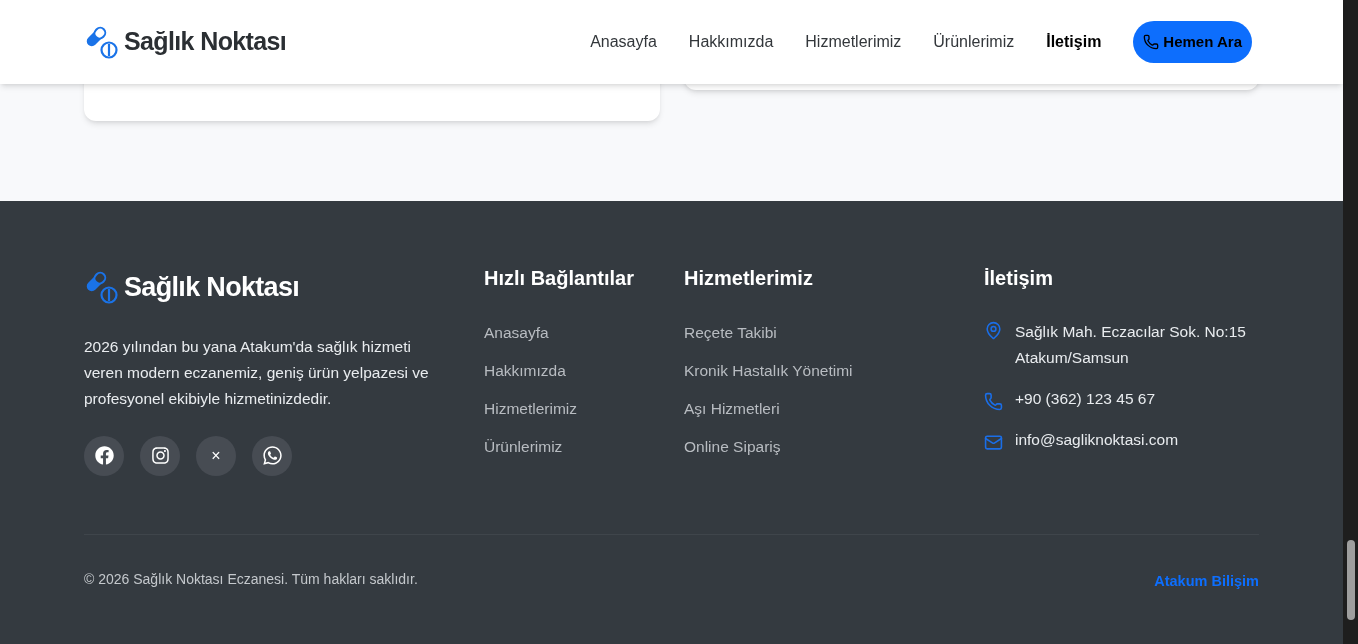  Describe the element at coordinates (834, 370) in the screenshot. I see `footer-link: Kronik Hastalık Yönetimi` at that location.